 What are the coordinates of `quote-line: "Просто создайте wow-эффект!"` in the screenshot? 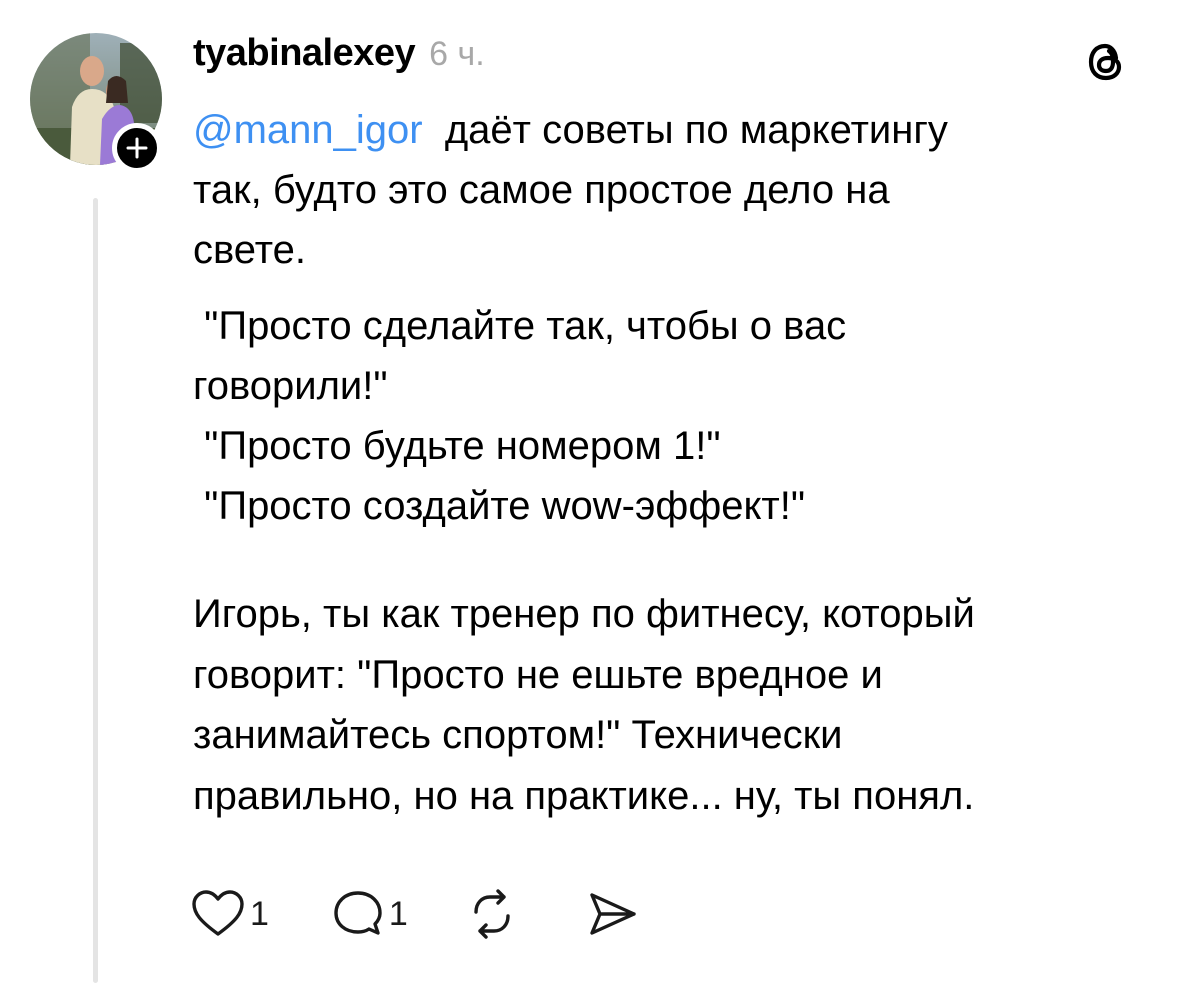 It's located at (499, 506).